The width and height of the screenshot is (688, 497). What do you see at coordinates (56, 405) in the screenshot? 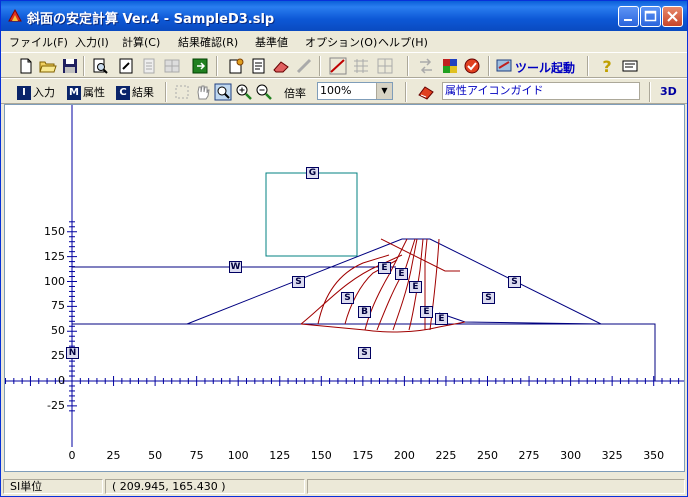
I see `y-tick-label: -25` at bounding box center [56, 405].